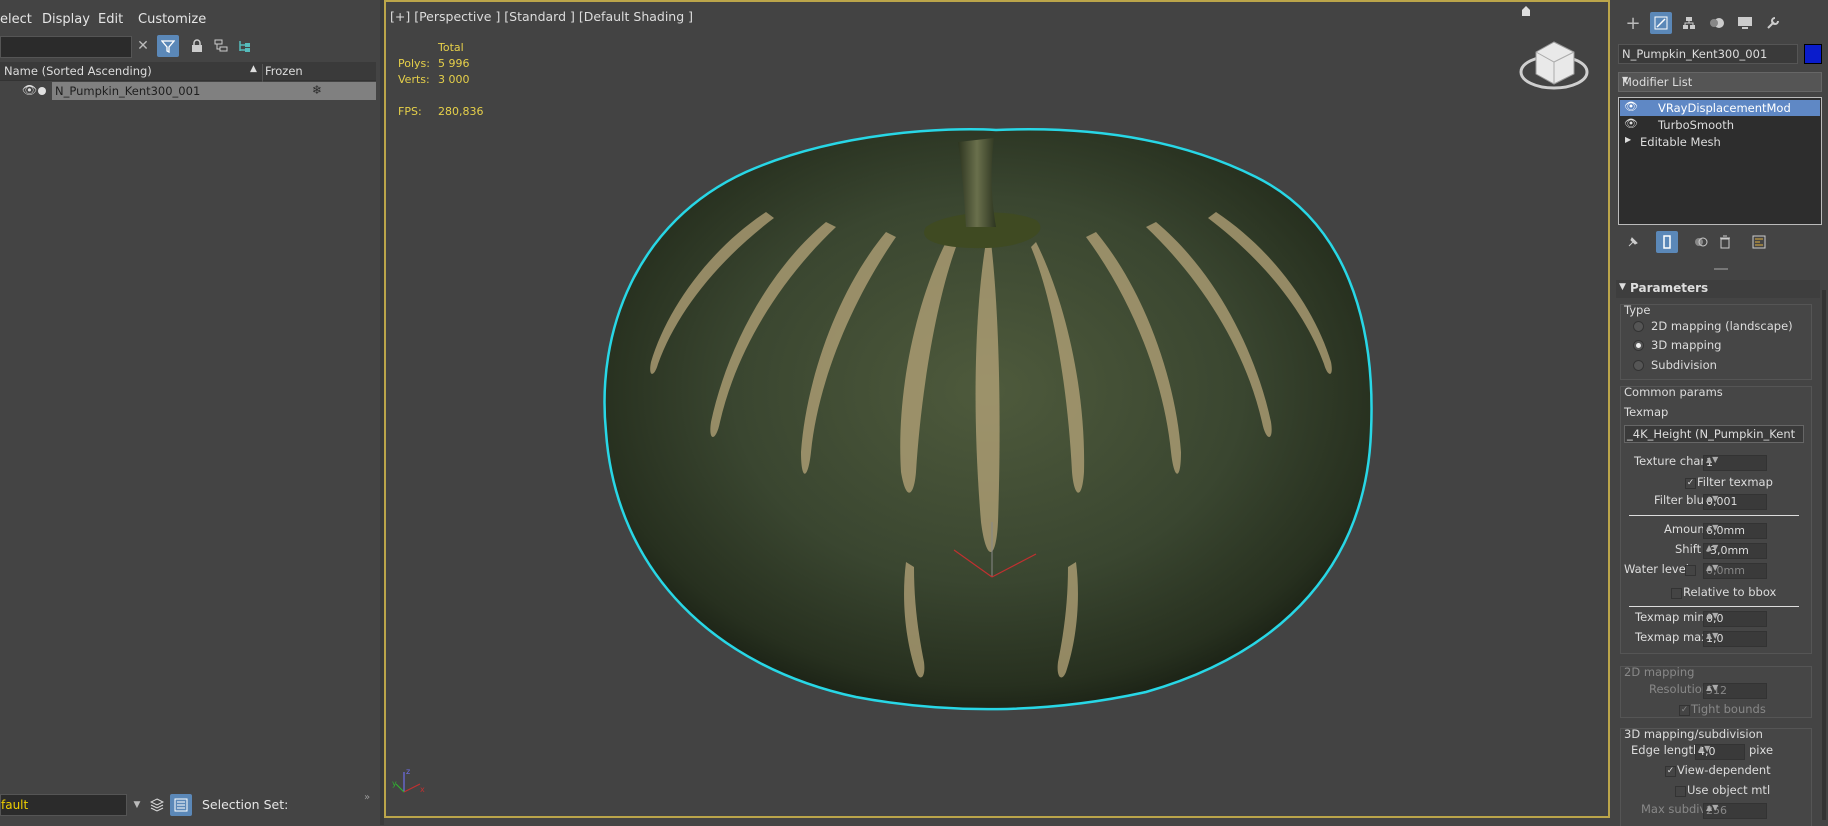  I want to click on menu-display: Display, so click(66, 19).